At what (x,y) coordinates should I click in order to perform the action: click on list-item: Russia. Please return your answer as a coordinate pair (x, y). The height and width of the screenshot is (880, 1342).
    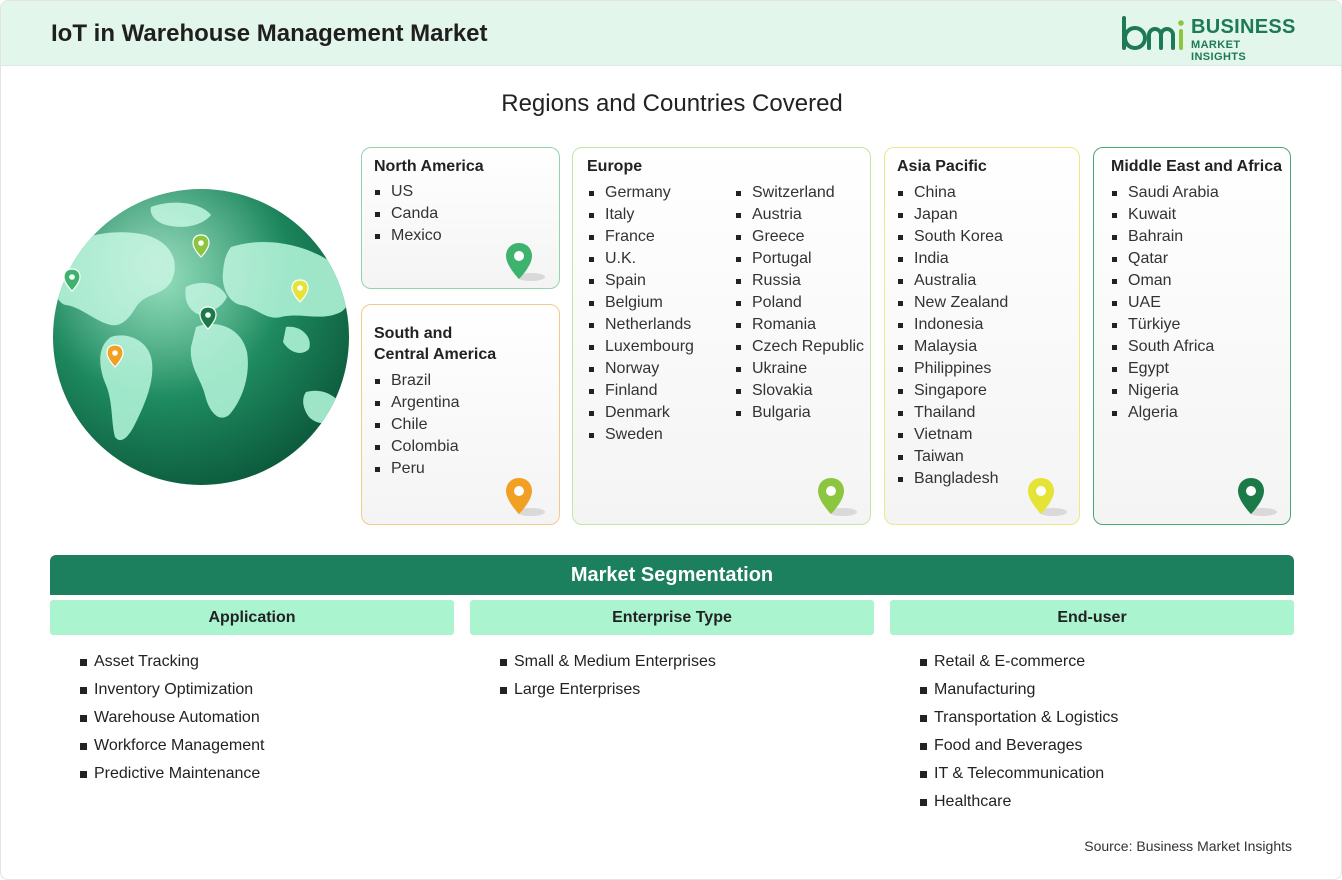
    Looking at the image, I should click on (799, 281).